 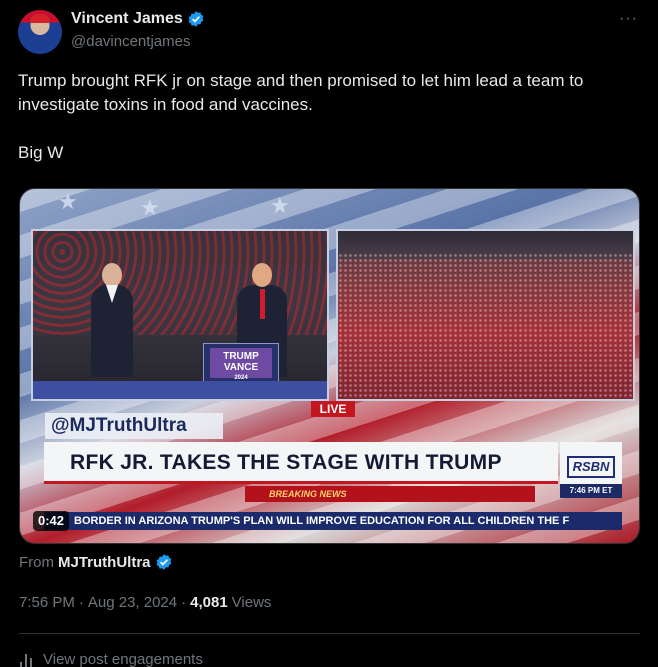 What do you see at coordinates (628, 19) in the screenshot?
I see `more-dots-icon: ···` at bounding box center [628, 19].